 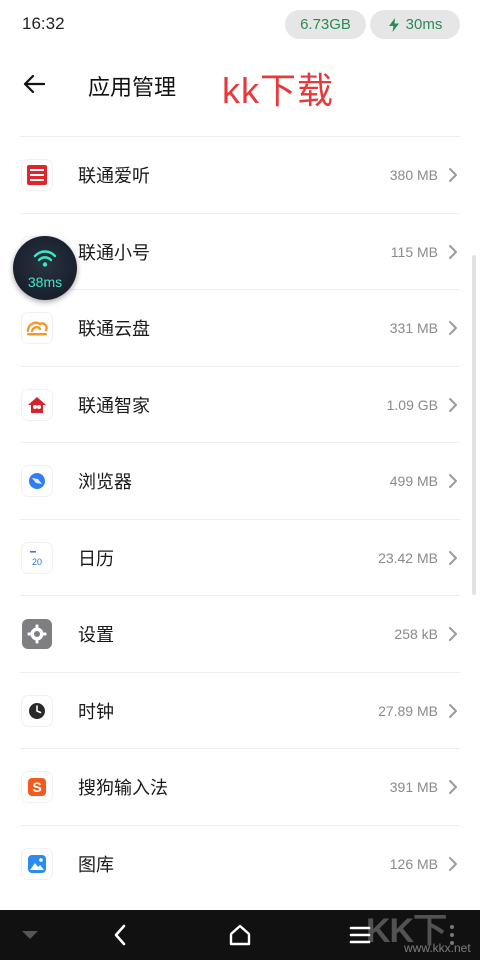 What do you see at coordinates (240, 481) in the screenshot?
I see `app-row-browser: 浏览器 499 MB` at bounding box center [240, 481].